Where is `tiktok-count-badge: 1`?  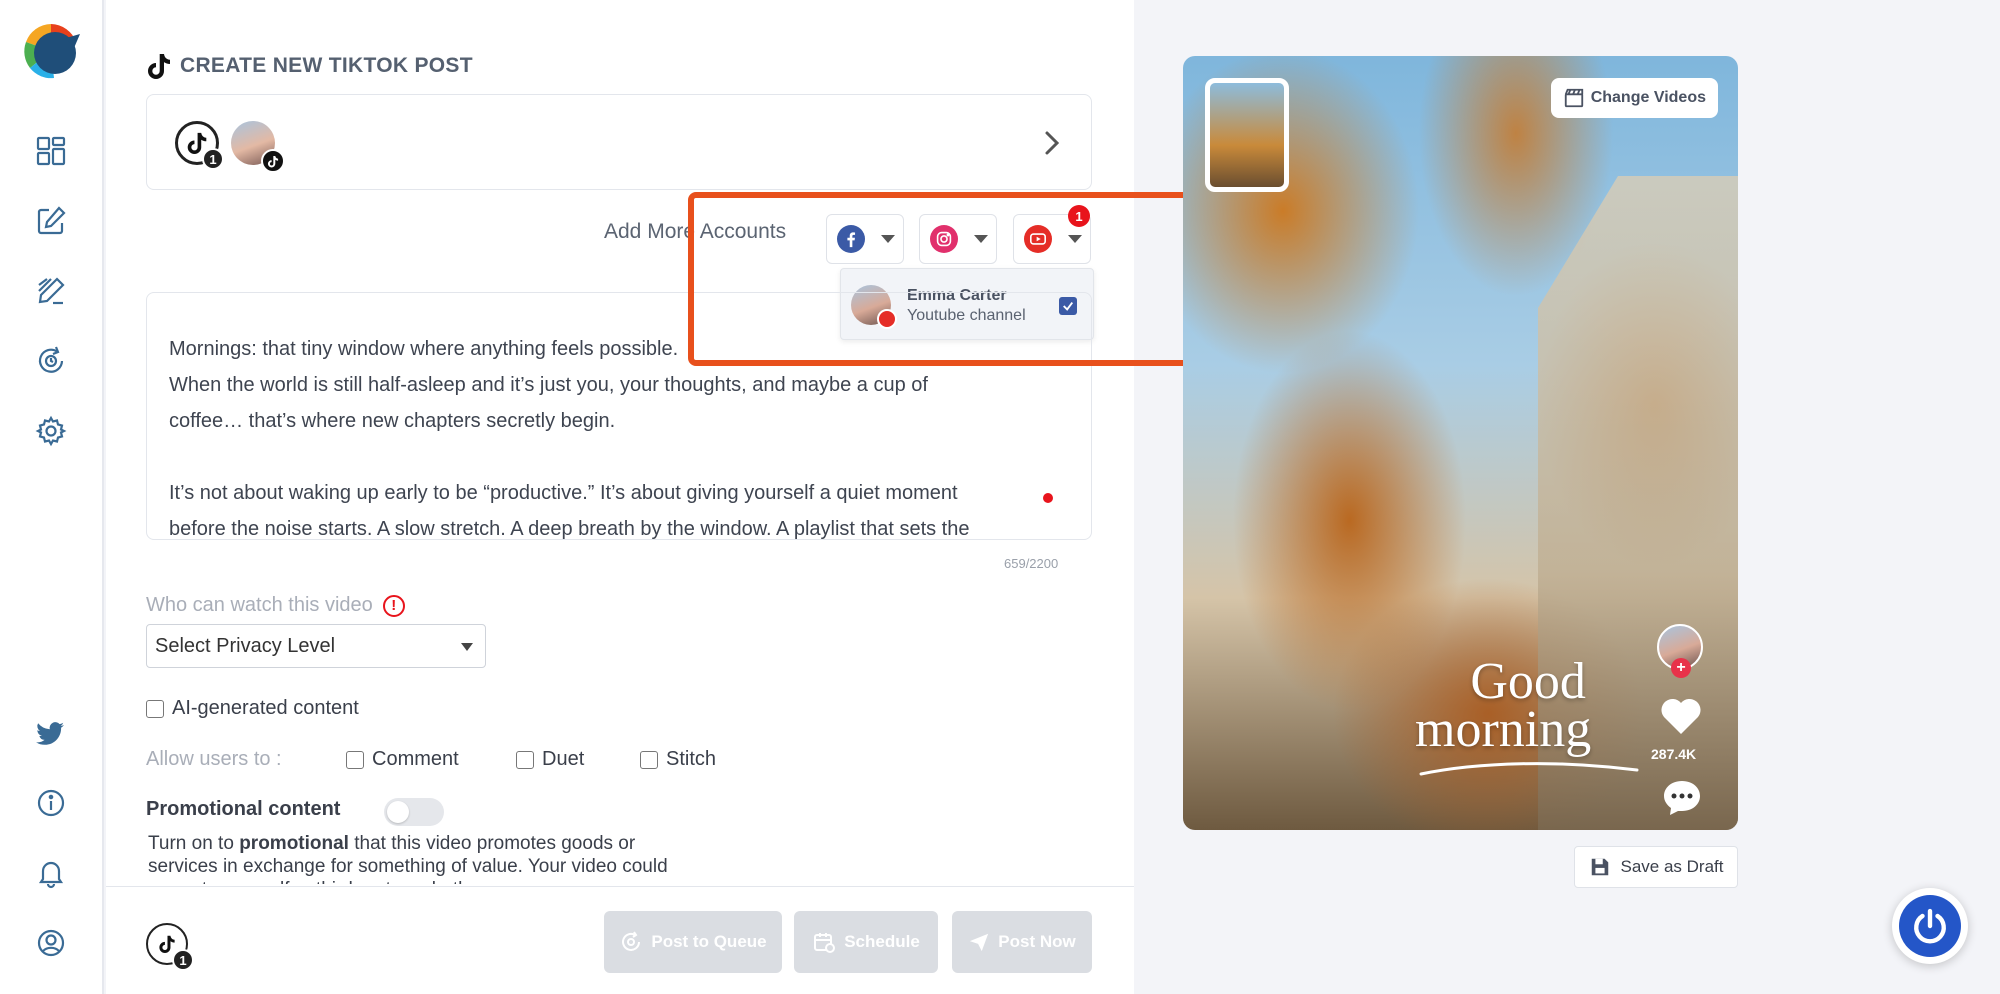
tiktok-count-badge: 1 is located at coordinates (213, 159).